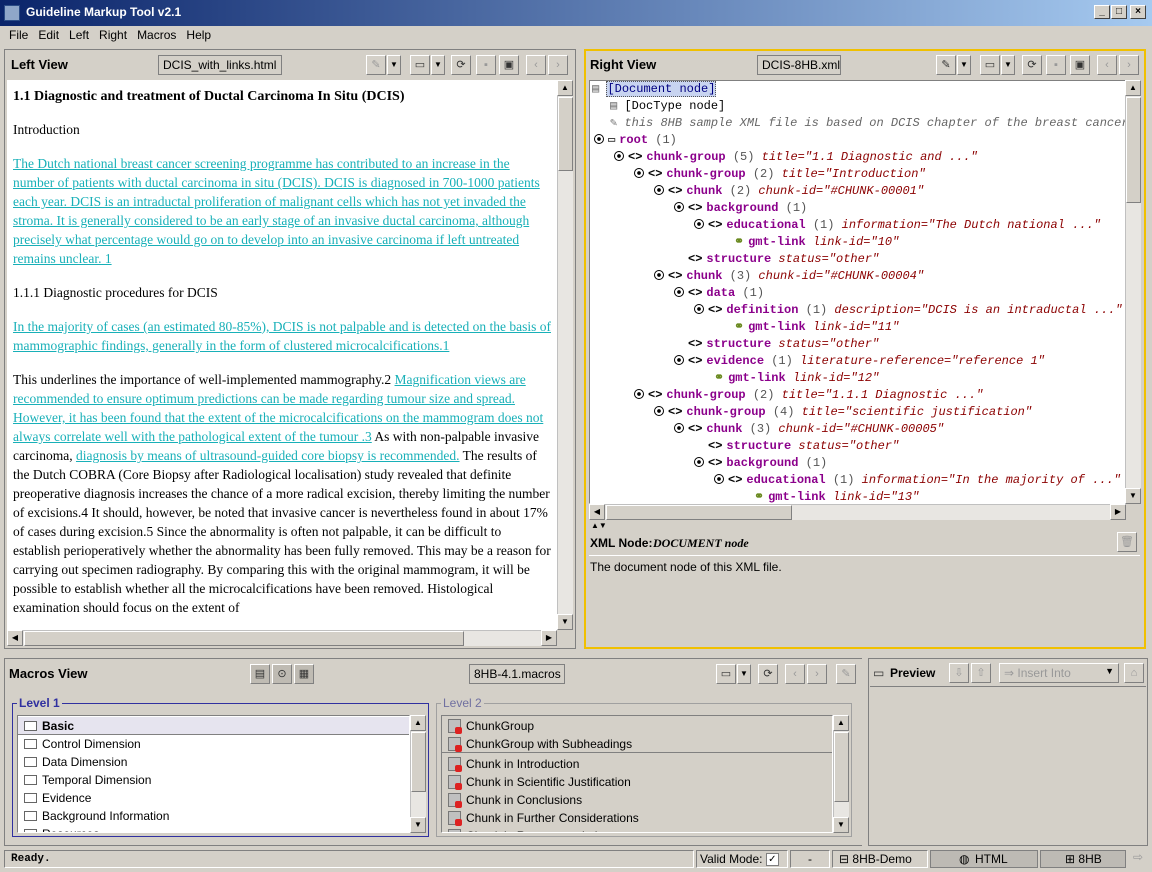 The image size is (1152, 872). What do you see at coordinates (580, 349) in the screenshot?
I see `vertical-splitter` at bounding box center [580, 349].